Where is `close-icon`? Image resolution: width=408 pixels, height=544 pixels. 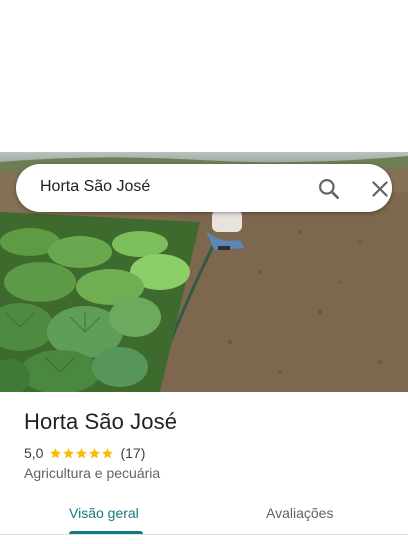 close-icon is located at coordinates (380, 189).